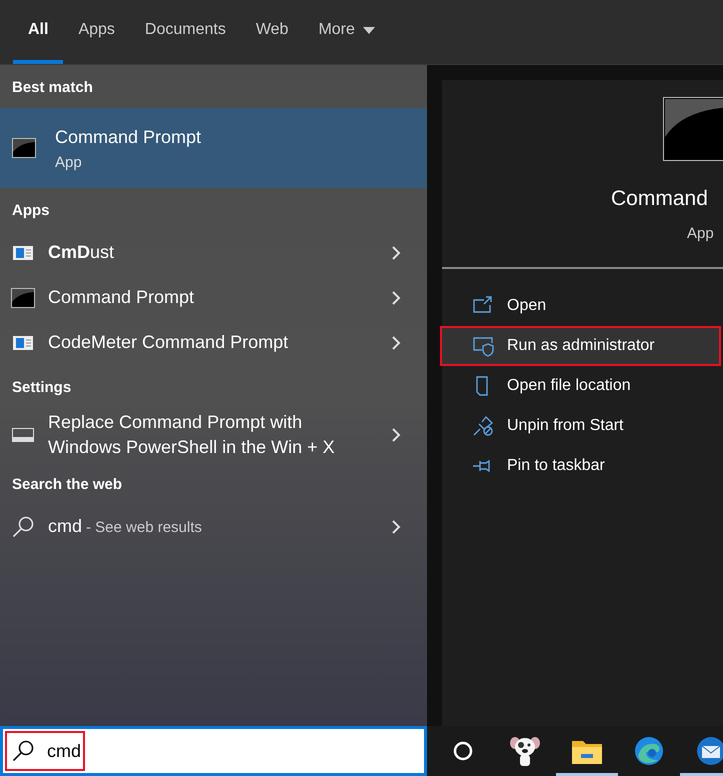  Describe the element at coordinates (709, 751) in the screenshot. I see `mail-app-icon` at that location.